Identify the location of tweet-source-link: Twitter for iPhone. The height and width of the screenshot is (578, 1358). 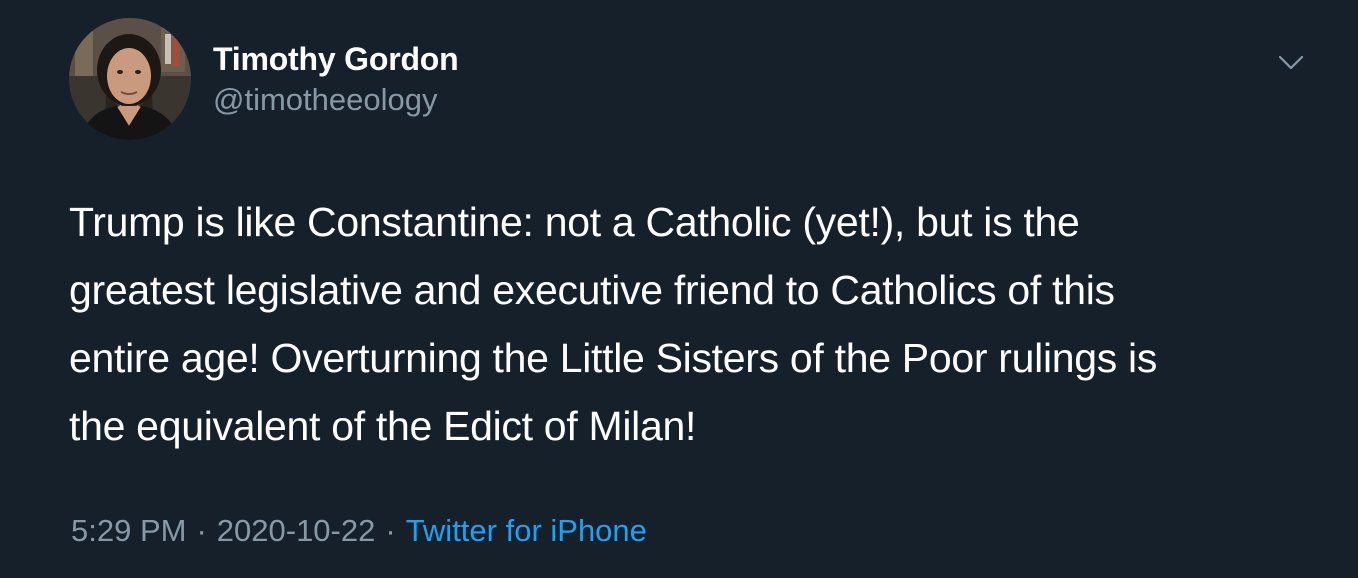
(526, 530).